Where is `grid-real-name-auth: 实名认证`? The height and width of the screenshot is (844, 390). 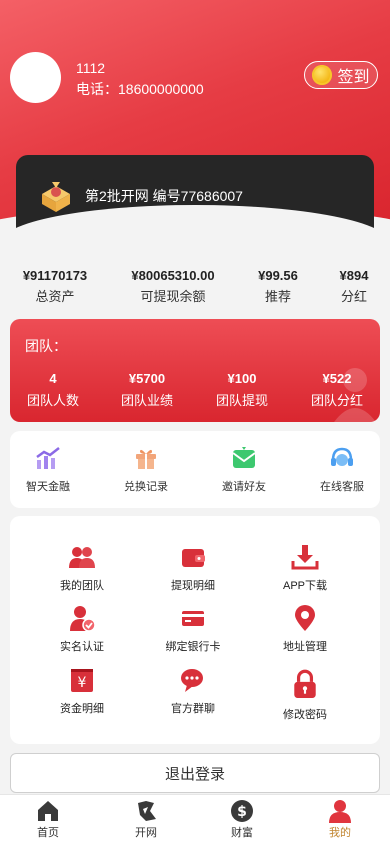
grid-real-name-auth: 实名认证 is located at coordinates (82, 629).